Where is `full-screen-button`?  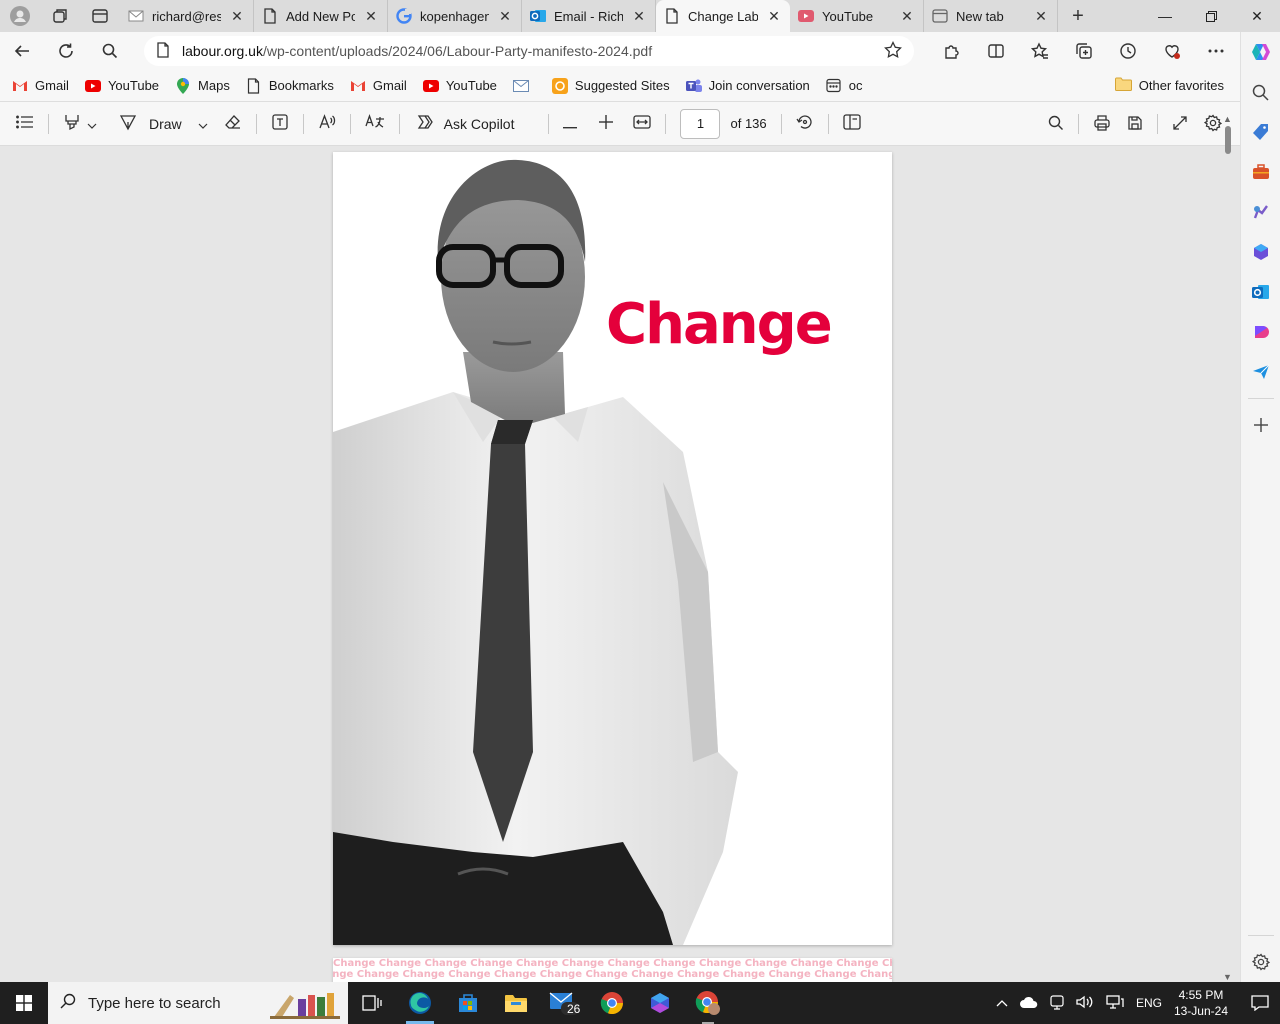 full-screen-button is located at coordinates (1180, 124).